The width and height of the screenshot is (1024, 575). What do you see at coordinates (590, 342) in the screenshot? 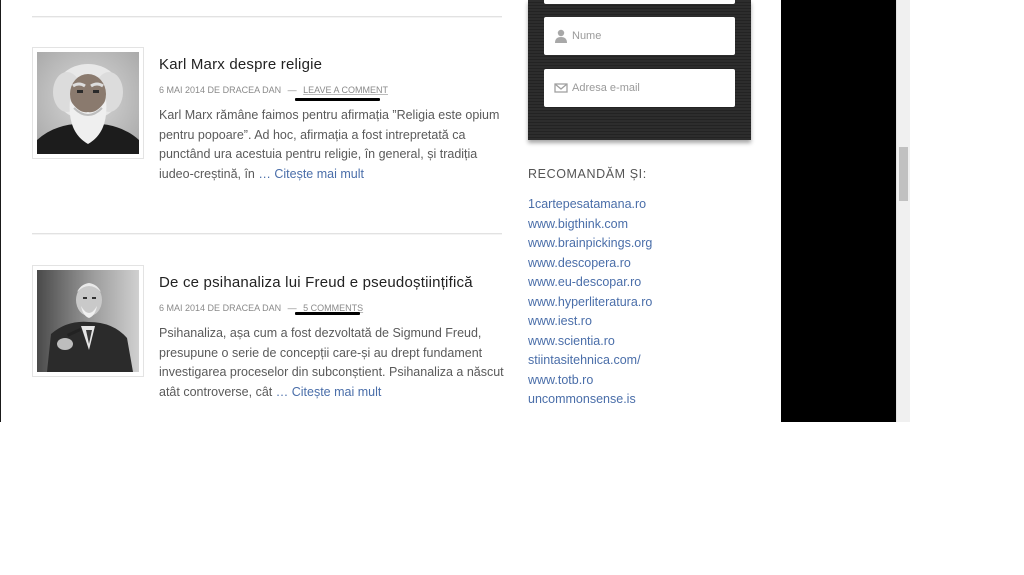
I see `recommendation-link: www.scientia.ro` at bounding box center [590, 342].